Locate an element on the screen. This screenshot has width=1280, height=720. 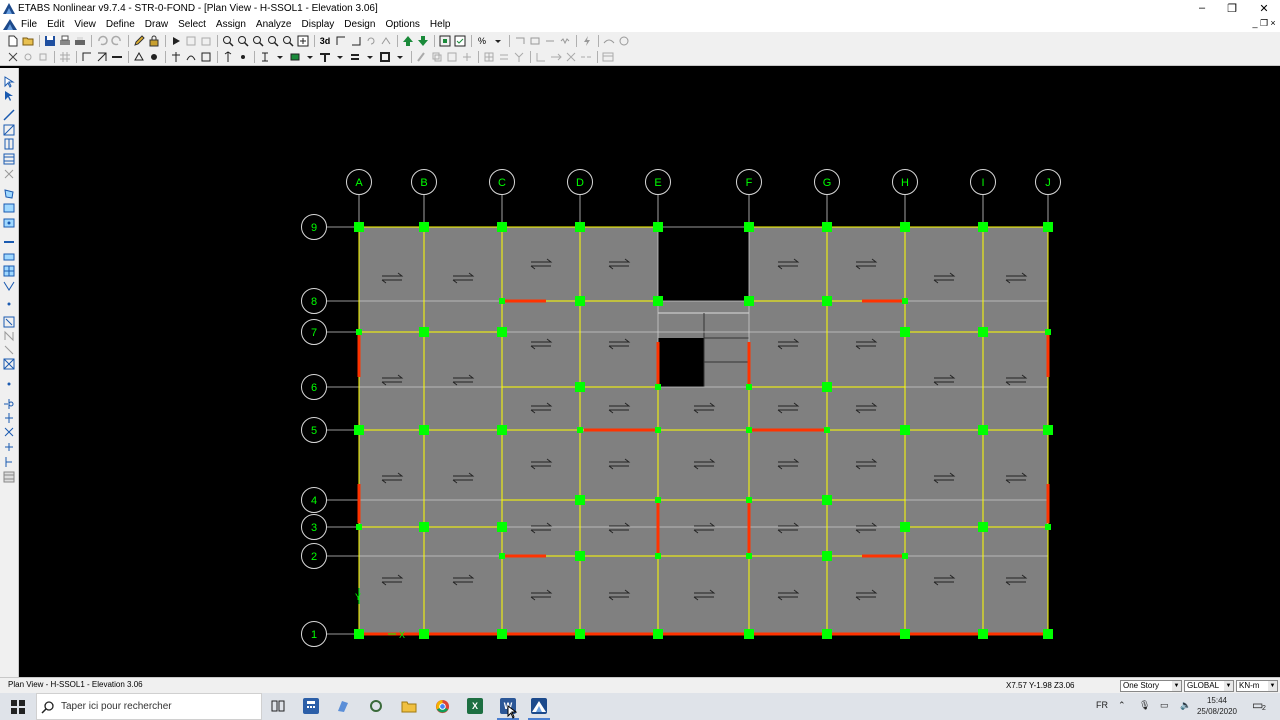
analysis-options-icon is located at coordinates (190, 41).